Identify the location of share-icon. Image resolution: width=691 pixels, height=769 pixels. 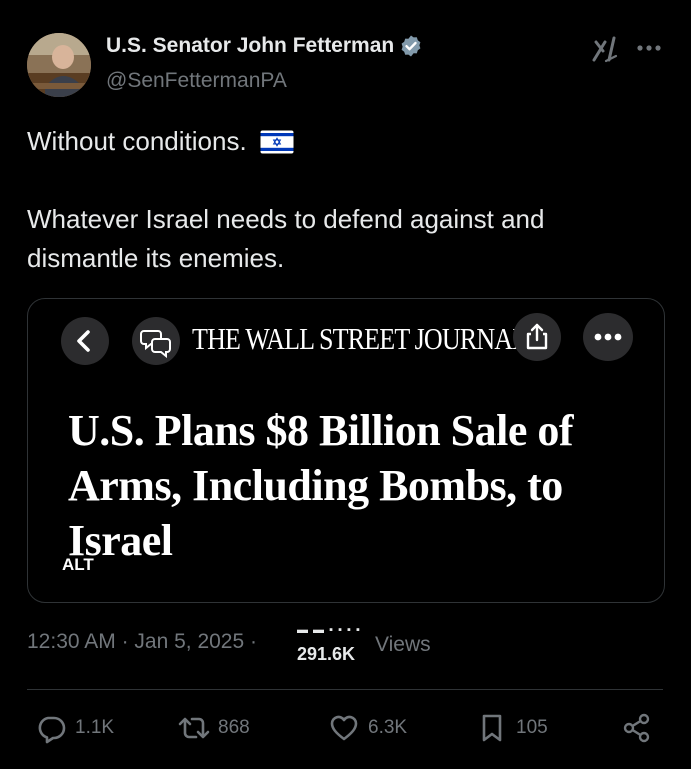
(537, 336).